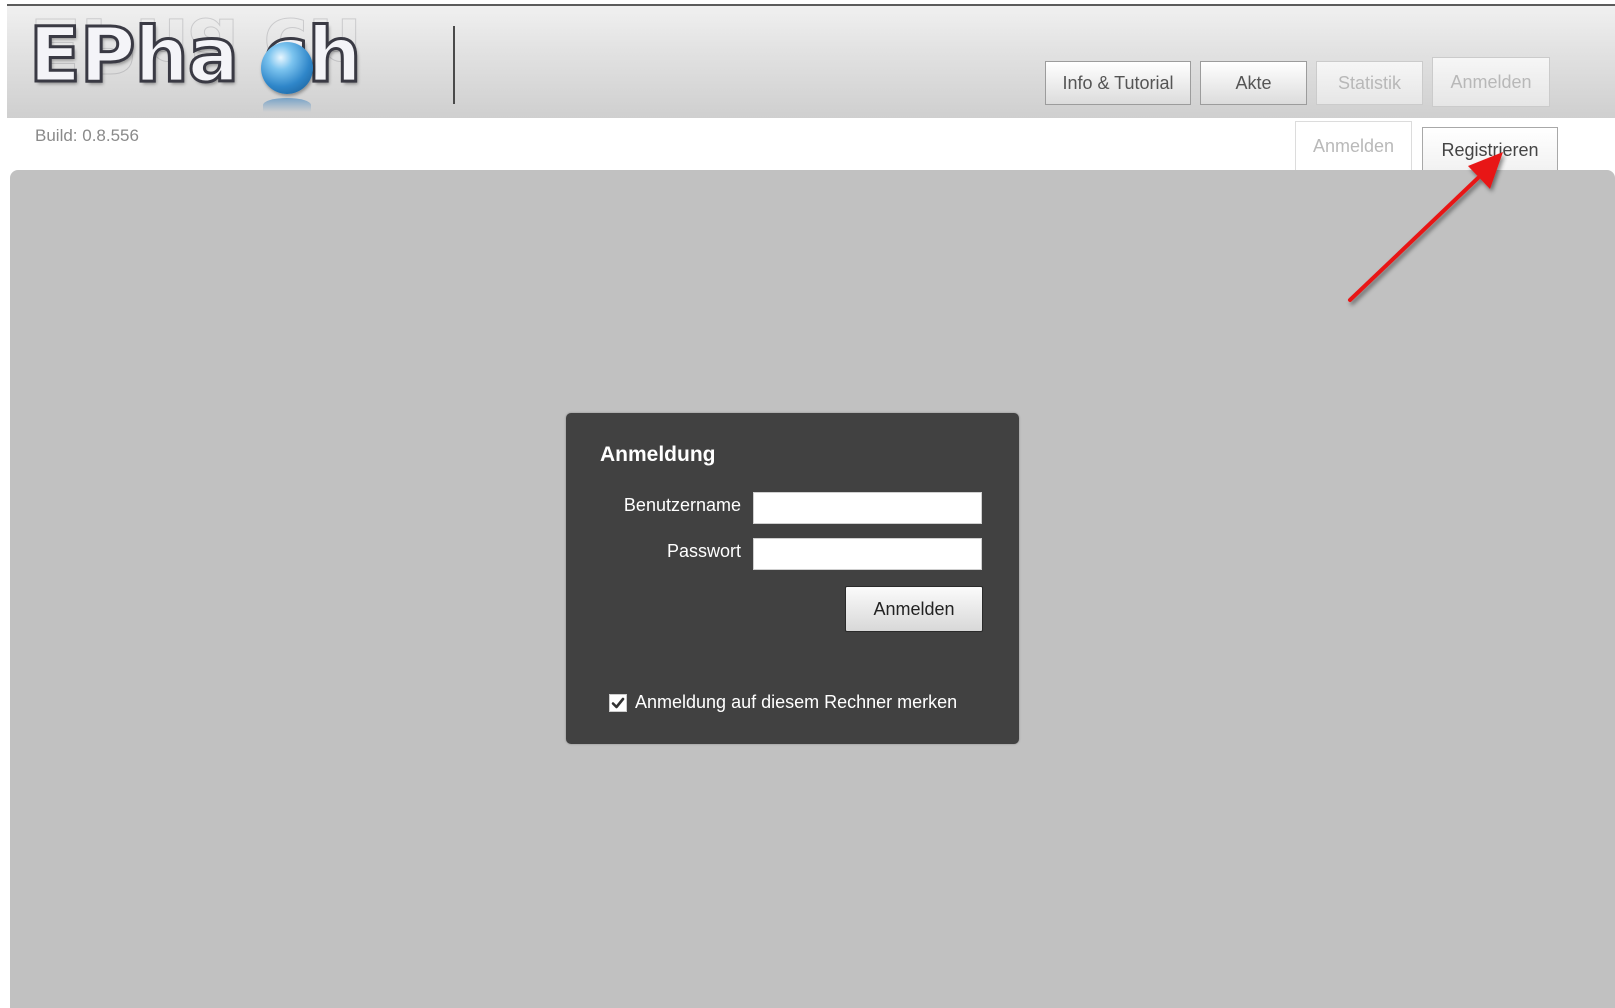 This screenshot has height=1008, width=1615. Describe the element at coordinates (454, 65) in the screenshot. I see `logo-divider` at that location.